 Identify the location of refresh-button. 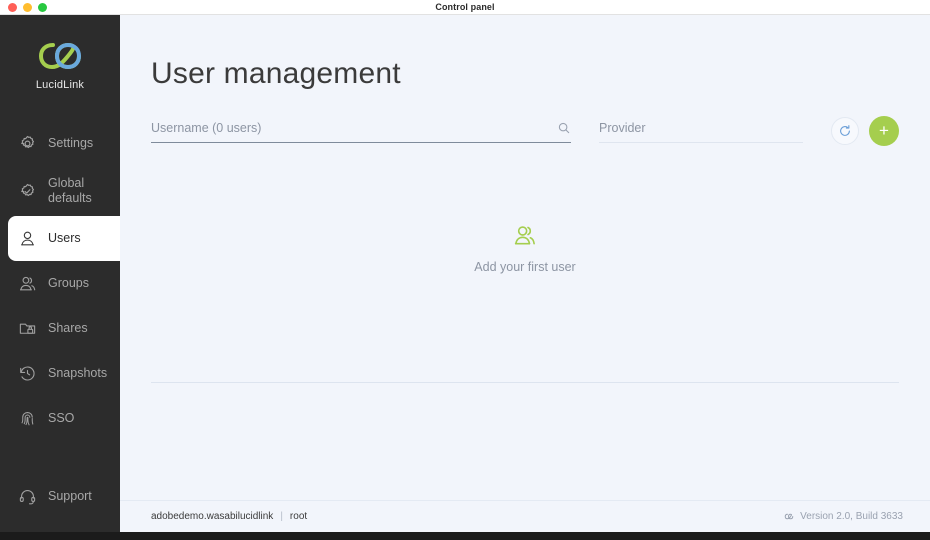
(845, 131).